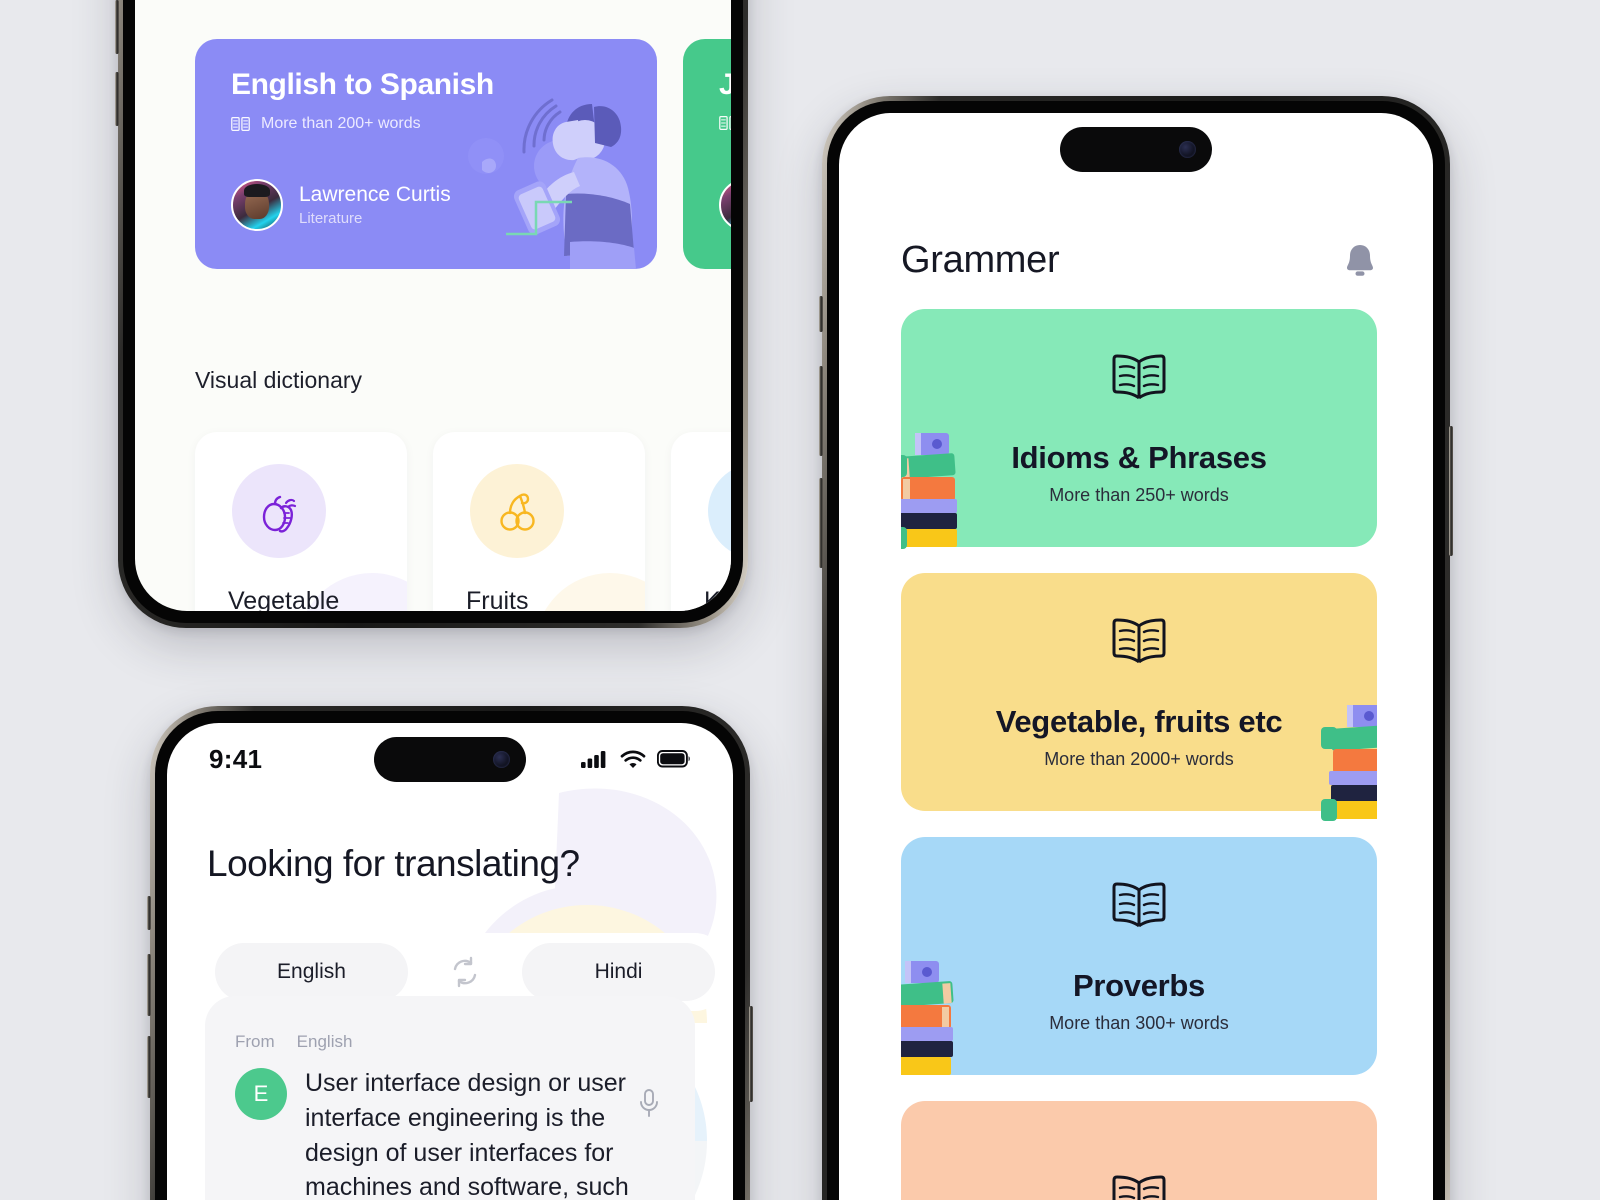 This screenshot has height=1200, width=1600. I want to click on decor-circle, so click(590, 592).